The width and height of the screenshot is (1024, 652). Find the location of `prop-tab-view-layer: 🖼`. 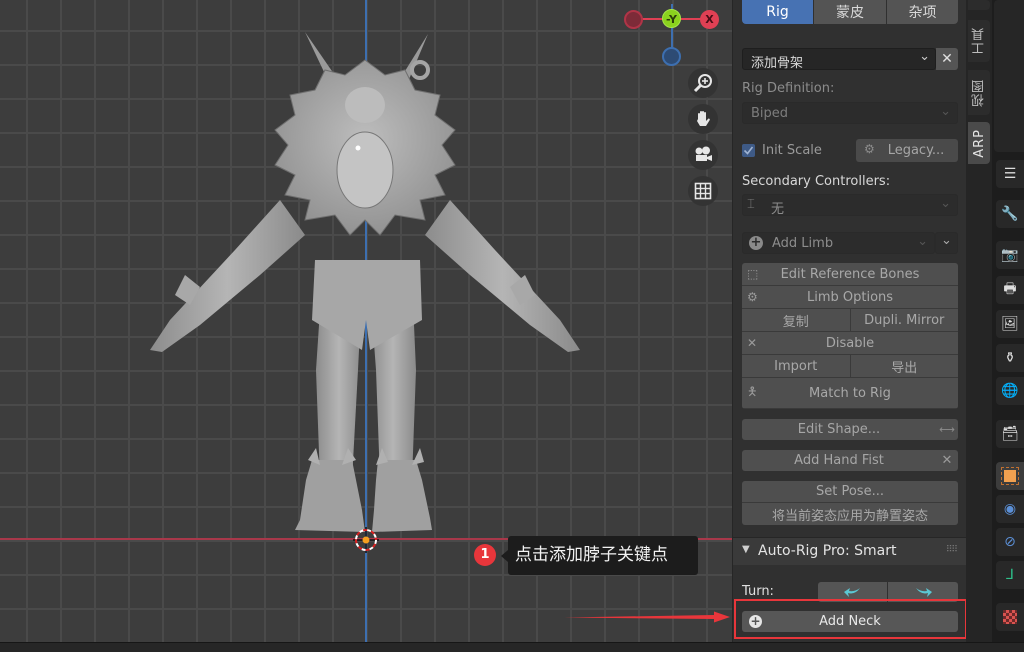

prop-tab-view-layer: 🖼 is located at coordinates (1010, 324).